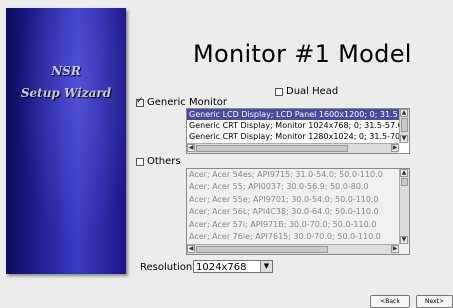  Describe the element at coordinates (390, 301) in the screenshot. I see `back-button: <Back` at that location.